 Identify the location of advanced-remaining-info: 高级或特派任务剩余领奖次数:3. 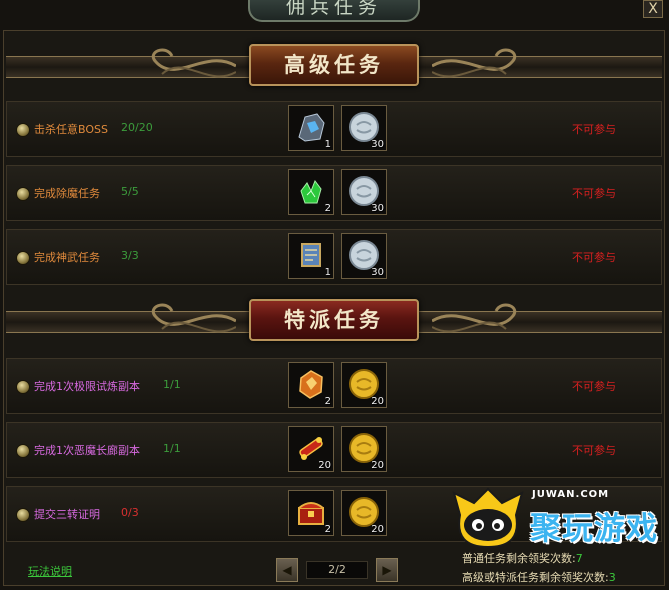
(539, 577).